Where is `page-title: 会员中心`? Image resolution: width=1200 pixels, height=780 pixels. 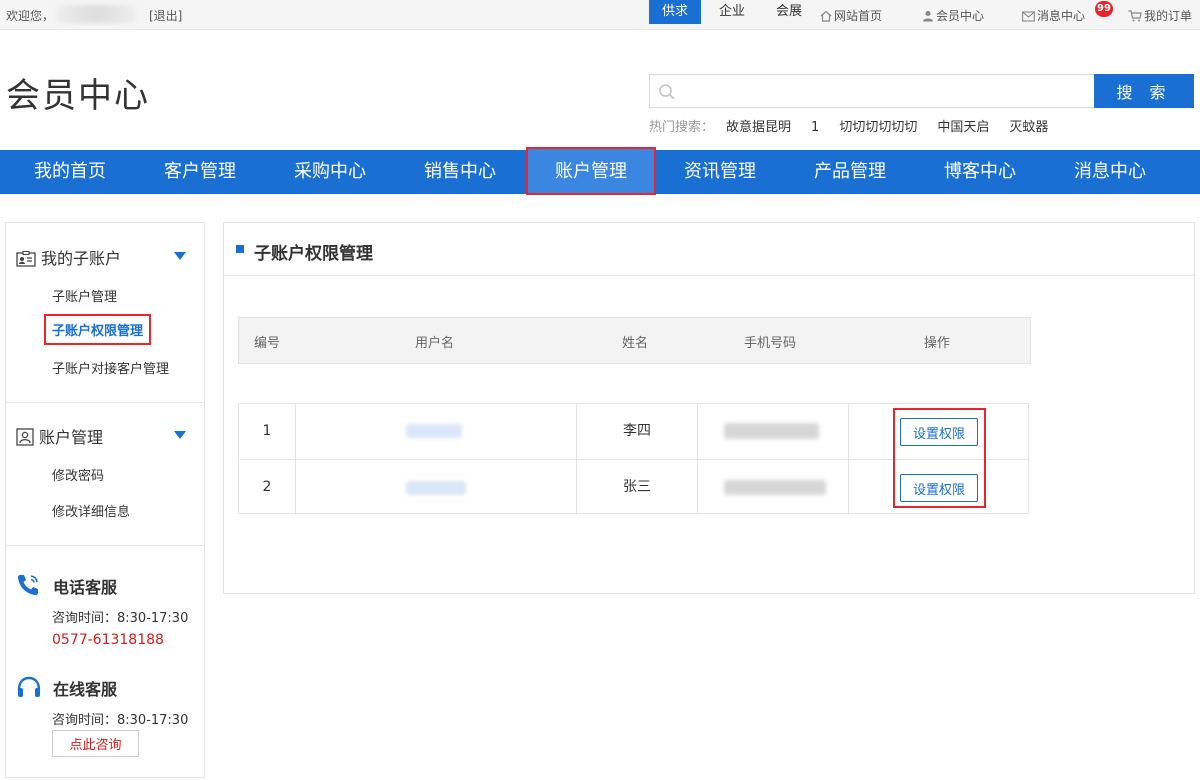 page-title: 会员中心 is located at coordinates (78, 96).